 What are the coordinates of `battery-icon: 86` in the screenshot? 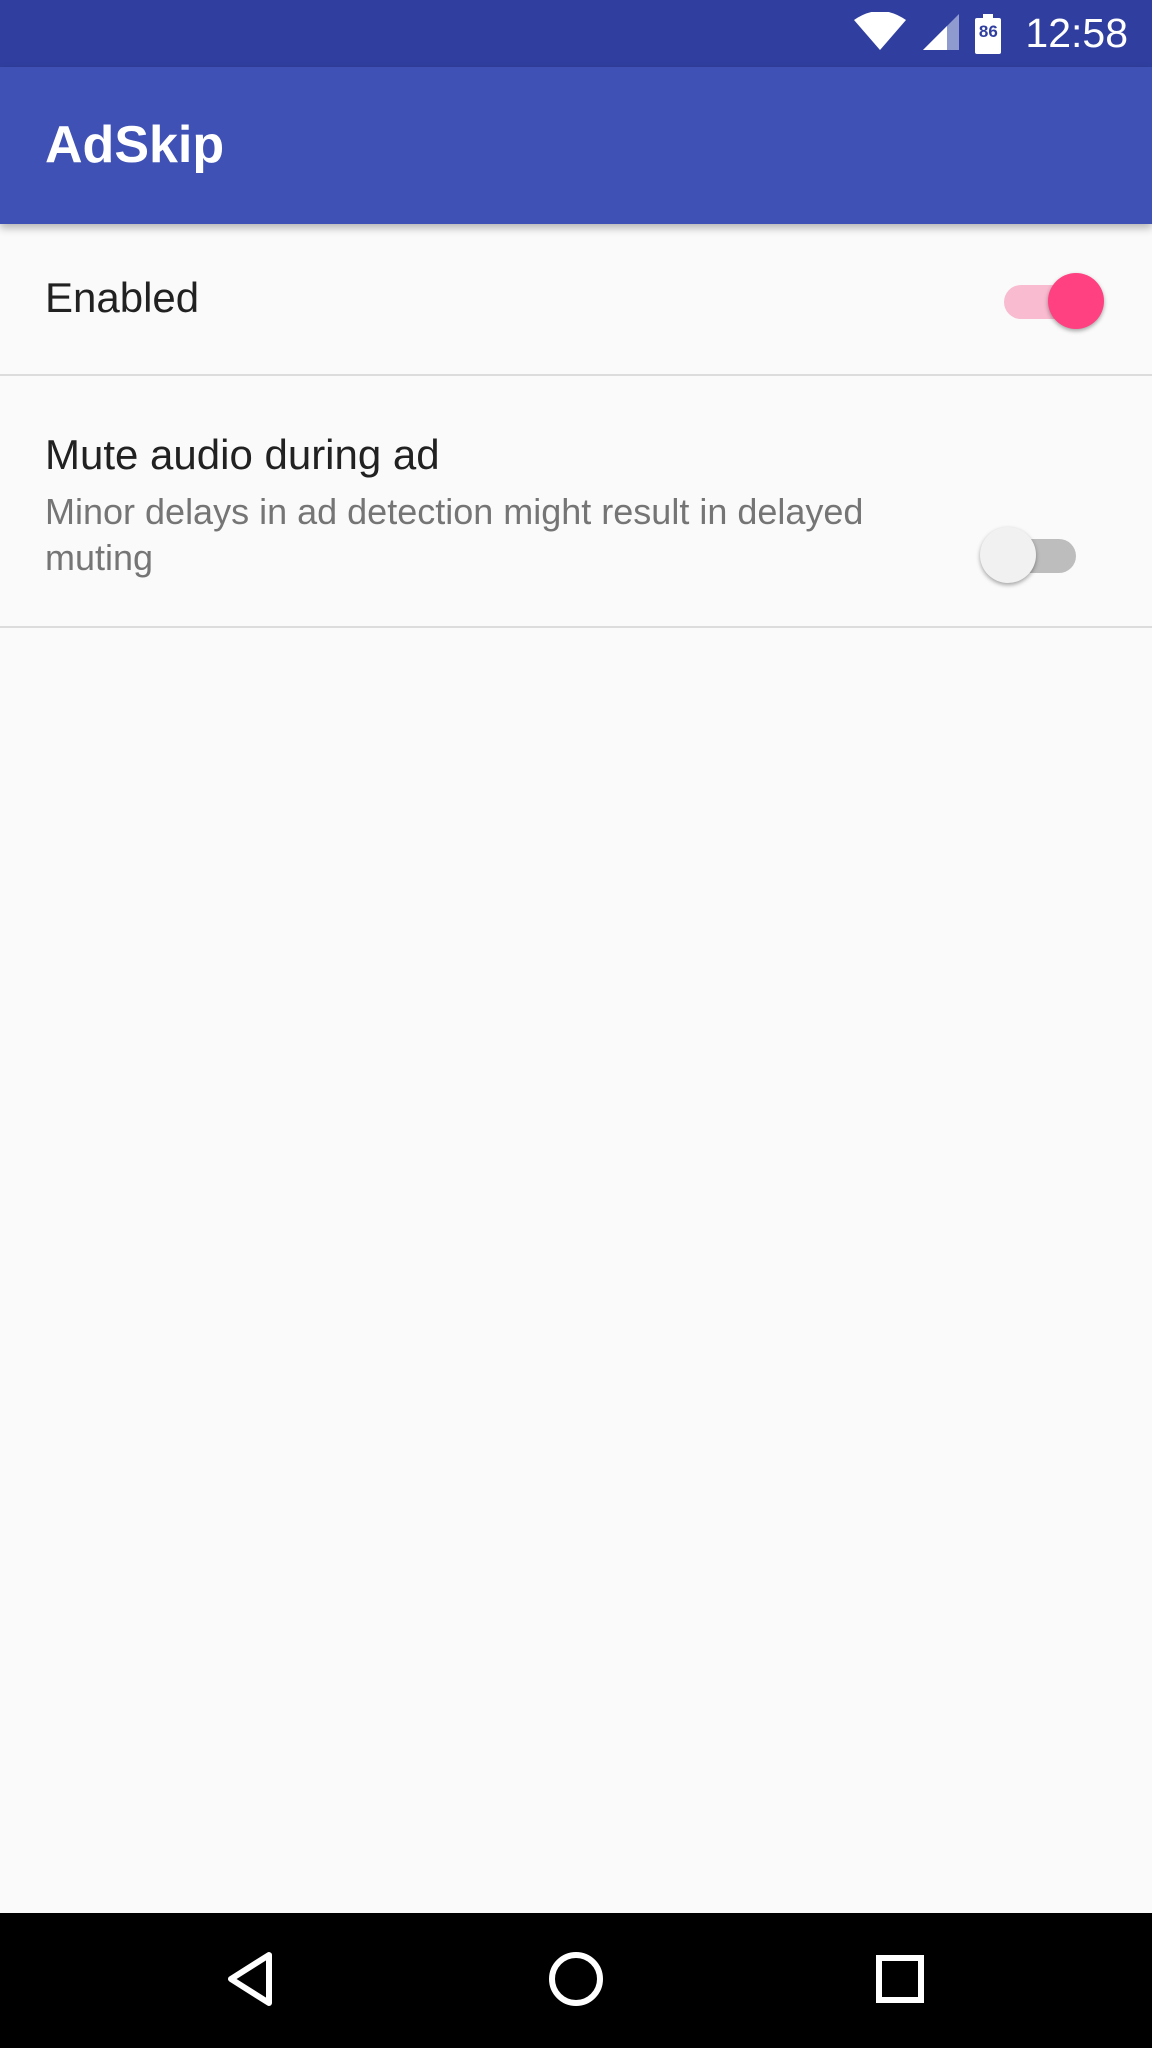 It's located at (988, 33).